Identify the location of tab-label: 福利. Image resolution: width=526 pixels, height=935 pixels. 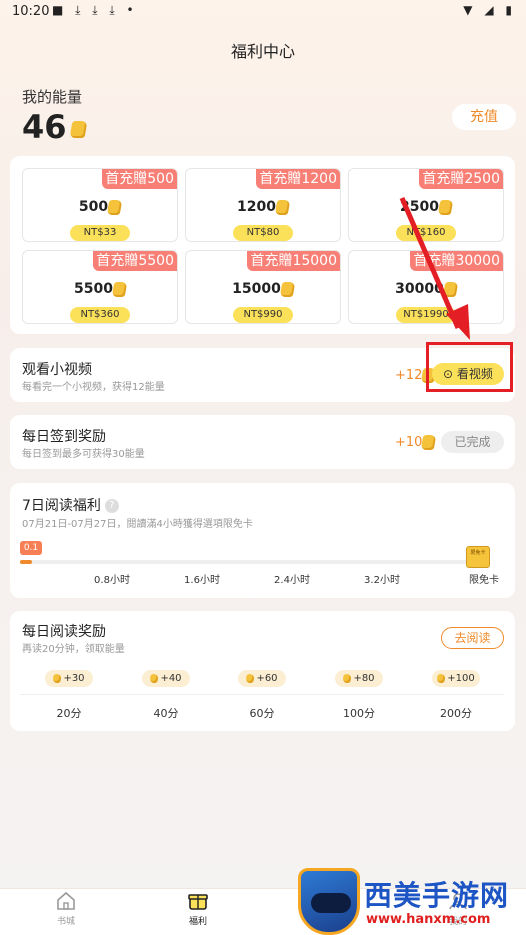
(197, 922).